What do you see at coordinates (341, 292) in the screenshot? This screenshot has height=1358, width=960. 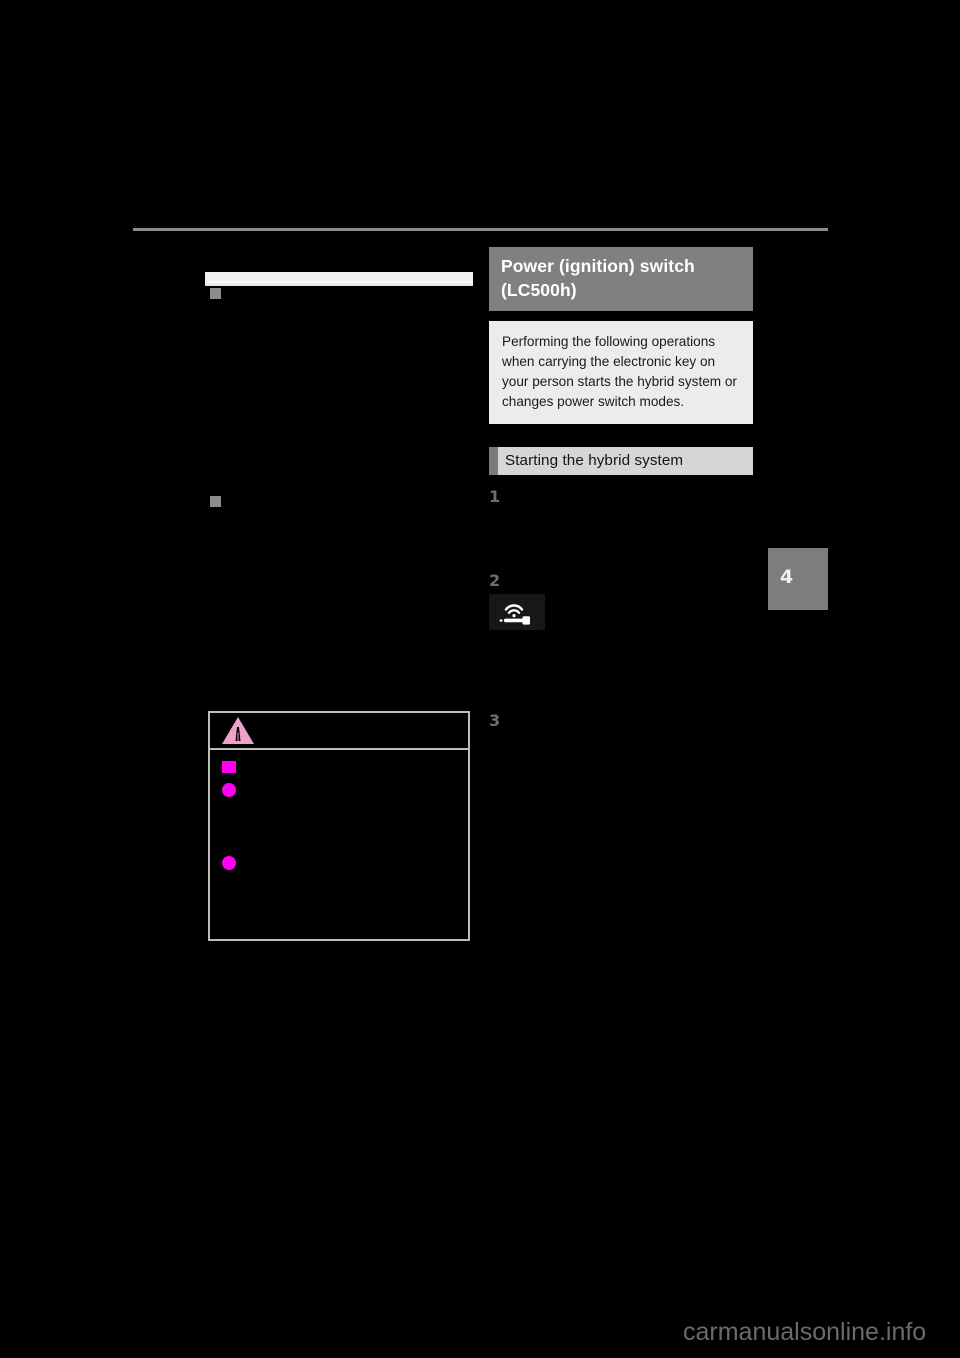 I see `left-section-1-heading` at bounding box center [341, 292].